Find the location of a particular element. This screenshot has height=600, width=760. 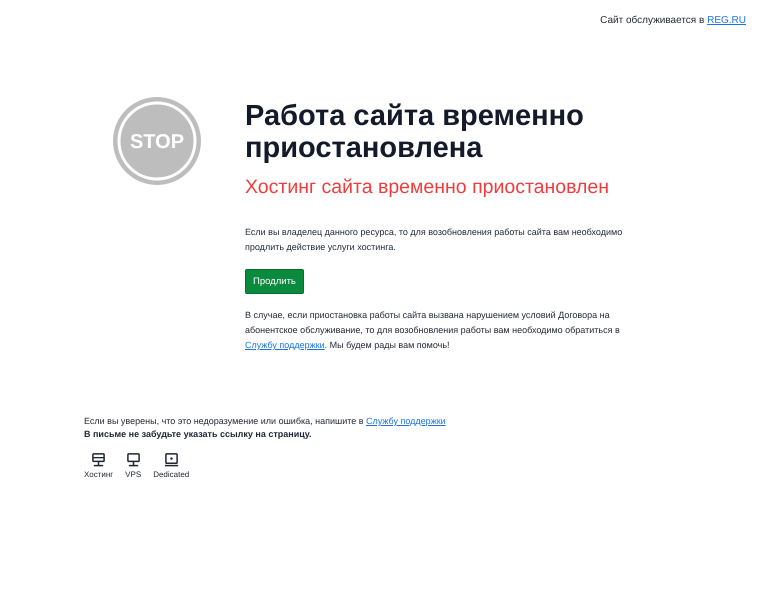

renew-button: Продлить is located at coordinates (274, 281).